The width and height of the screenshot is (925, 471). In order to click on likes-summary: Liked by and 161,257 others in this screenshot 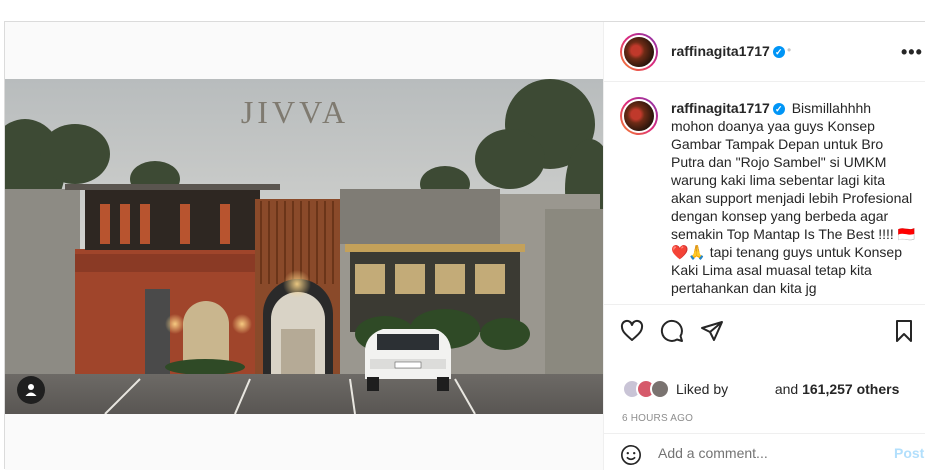, I will do `click(760, 389)`.